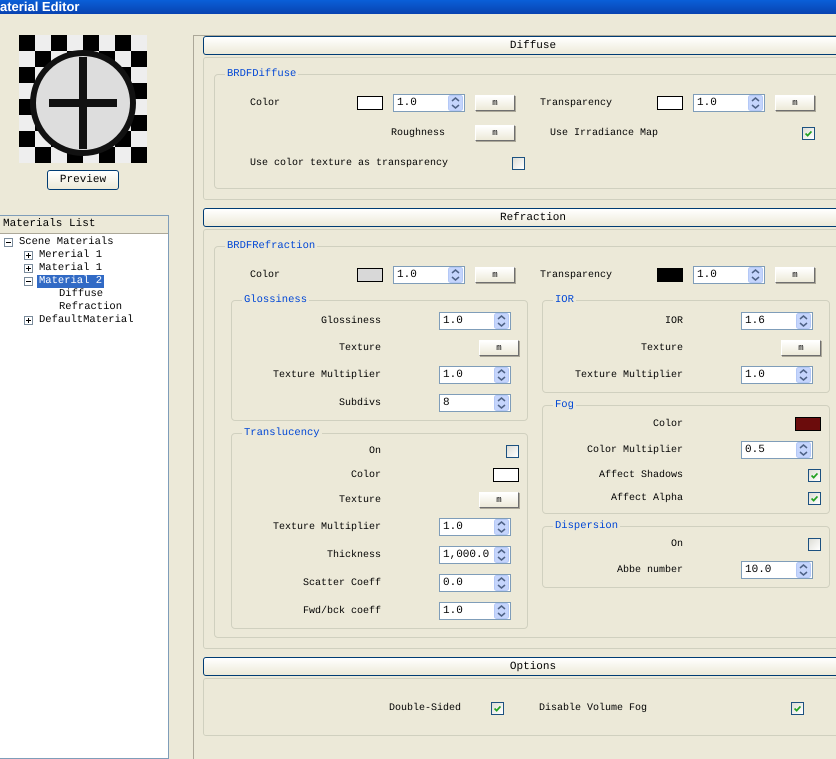  Describe the element at coordinates (475, 583) in the screenshot. I see `spin-field: 0.0` at that location.